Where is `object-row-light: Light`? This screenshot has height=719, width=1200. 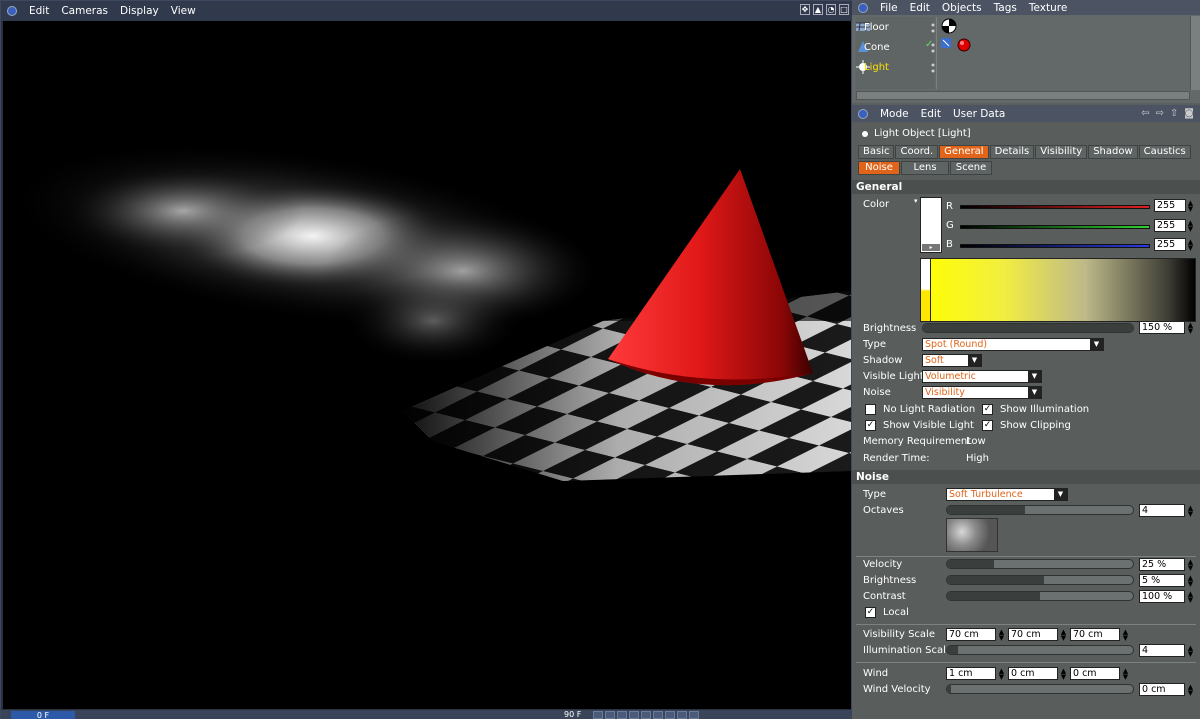 object-row-light: Light is located at coordinates (895, 67).